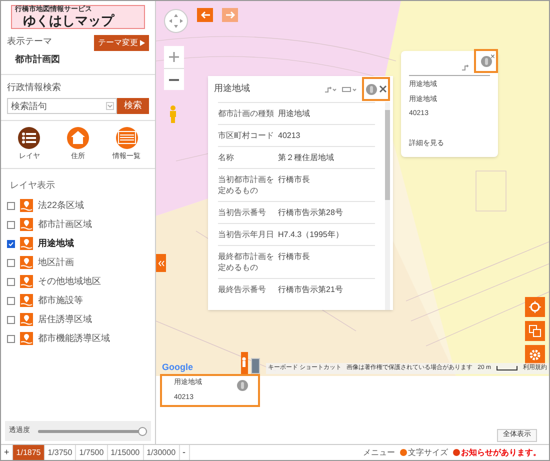 The width and height of the screenshot is (550, 461). What do you see at coordinates (176, 21) in the screenshot?
I see `pan-arrows-icon` at bounding box center [176, 21].